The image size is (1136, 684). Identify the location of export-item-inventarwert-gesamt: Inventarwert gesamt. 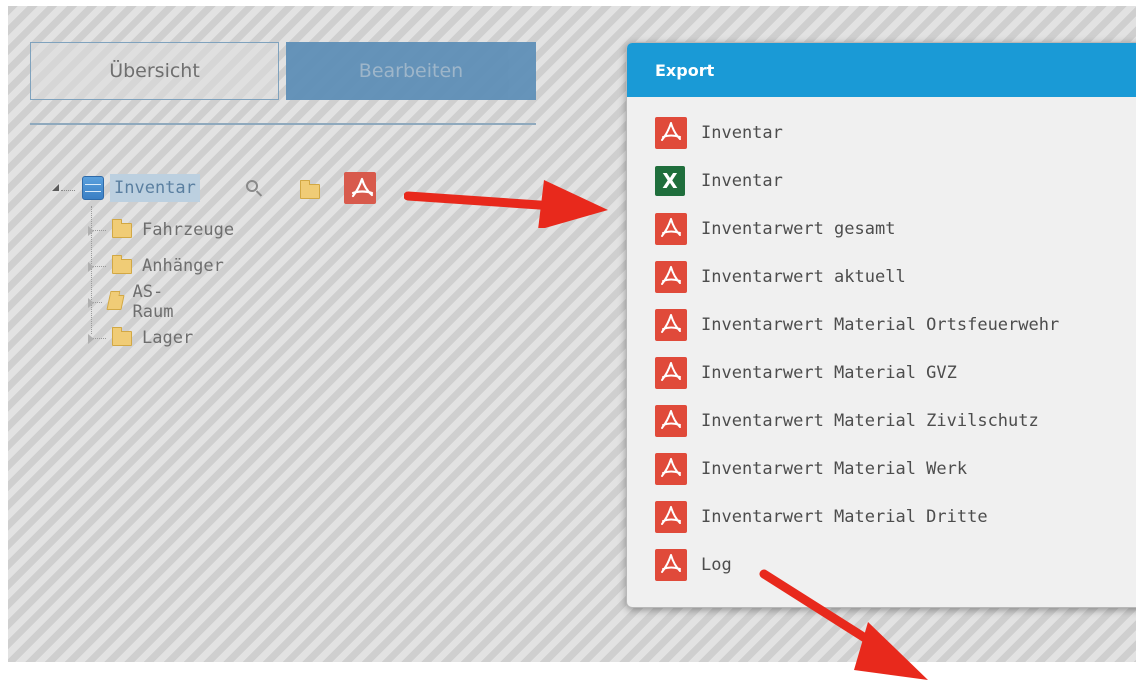
(881, 229).